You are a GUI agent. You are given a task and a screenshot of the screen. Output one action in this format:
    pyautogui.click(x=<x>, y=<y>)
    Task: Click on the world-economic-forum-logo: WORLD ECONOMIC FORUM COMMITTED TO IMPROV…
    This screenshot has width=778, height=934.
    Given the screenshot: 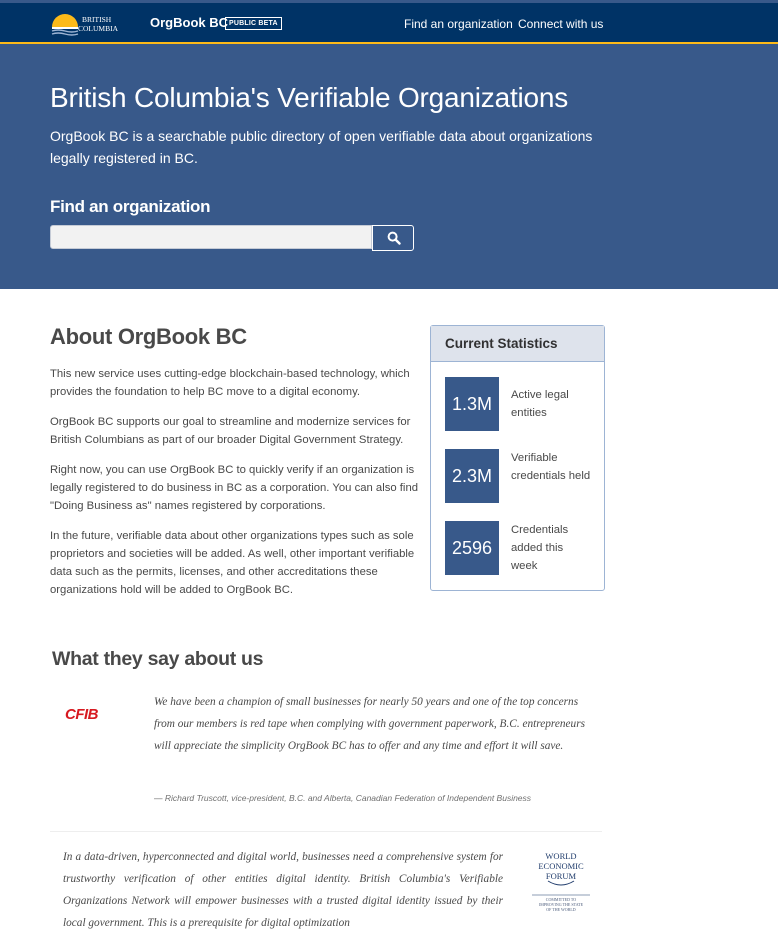 What is the action you would take?
    pyautogui.click(x=561, y=881)
    